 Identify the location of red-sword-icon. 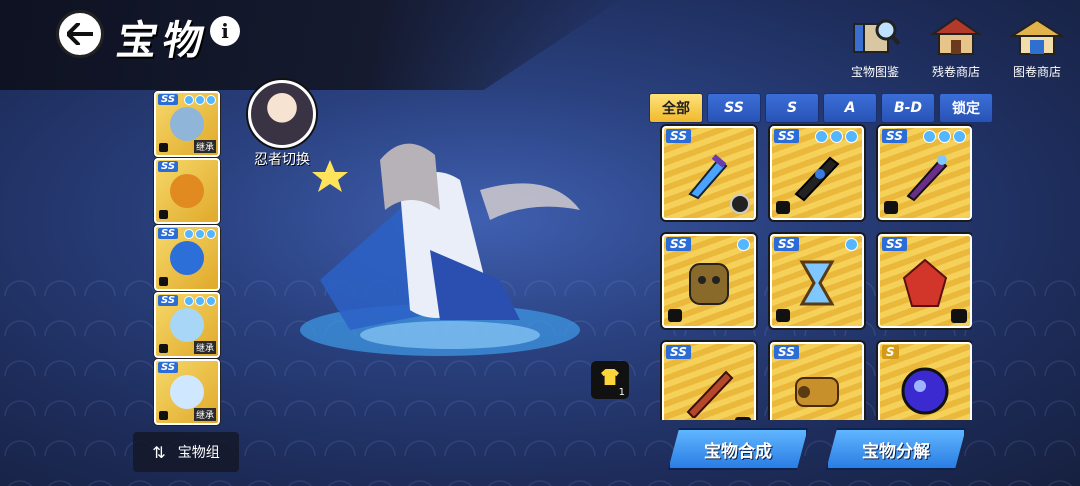
(710, 394).